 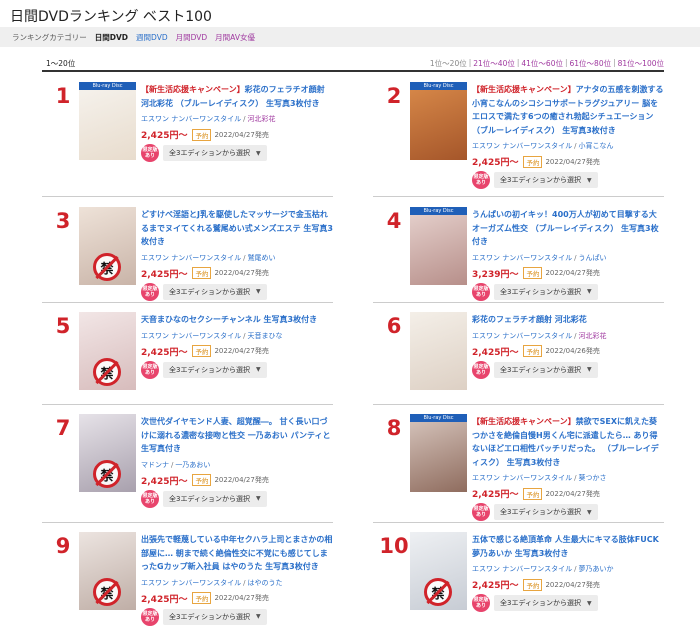 I want to click on category-link: 月間AV女優, so click(x=235, y=37).